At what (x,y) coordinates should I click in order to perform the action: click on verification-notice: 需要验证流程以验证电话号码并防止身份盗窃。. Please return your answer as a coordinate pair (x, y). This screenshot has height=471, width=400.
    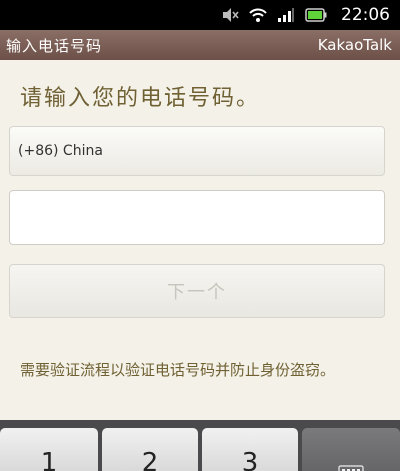
    Looking at the image, I should click on (178, 370).